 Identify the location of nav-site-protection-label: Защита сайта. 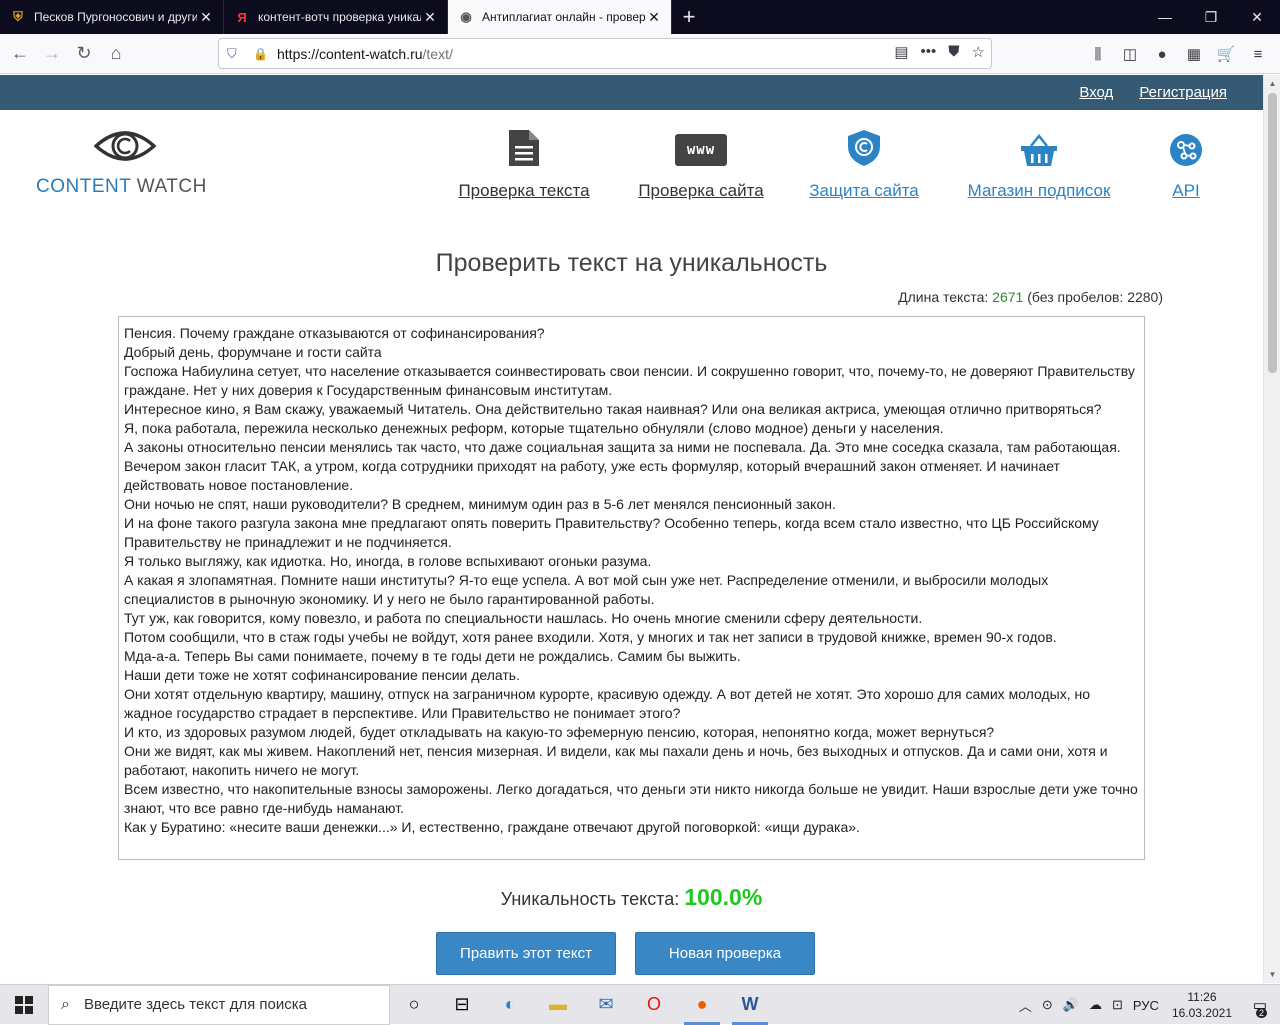
(863, 191).